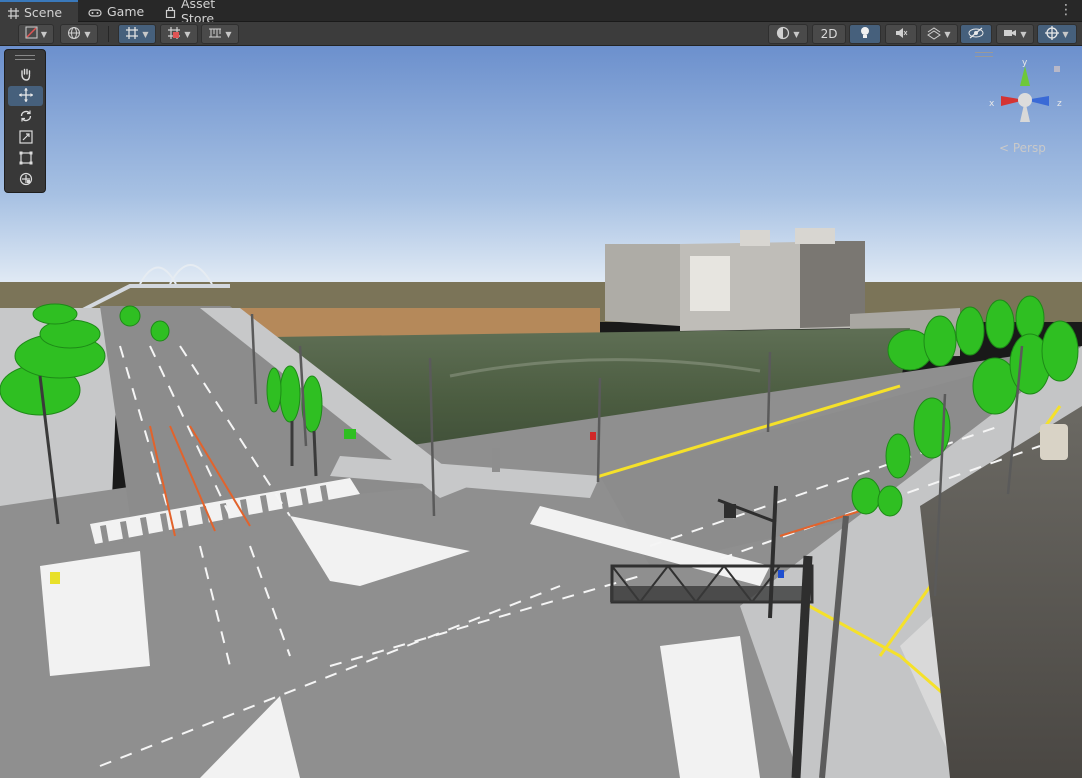 The image size is (1082, 778). I want to click on audio-mute-icon, so click(901, 34).